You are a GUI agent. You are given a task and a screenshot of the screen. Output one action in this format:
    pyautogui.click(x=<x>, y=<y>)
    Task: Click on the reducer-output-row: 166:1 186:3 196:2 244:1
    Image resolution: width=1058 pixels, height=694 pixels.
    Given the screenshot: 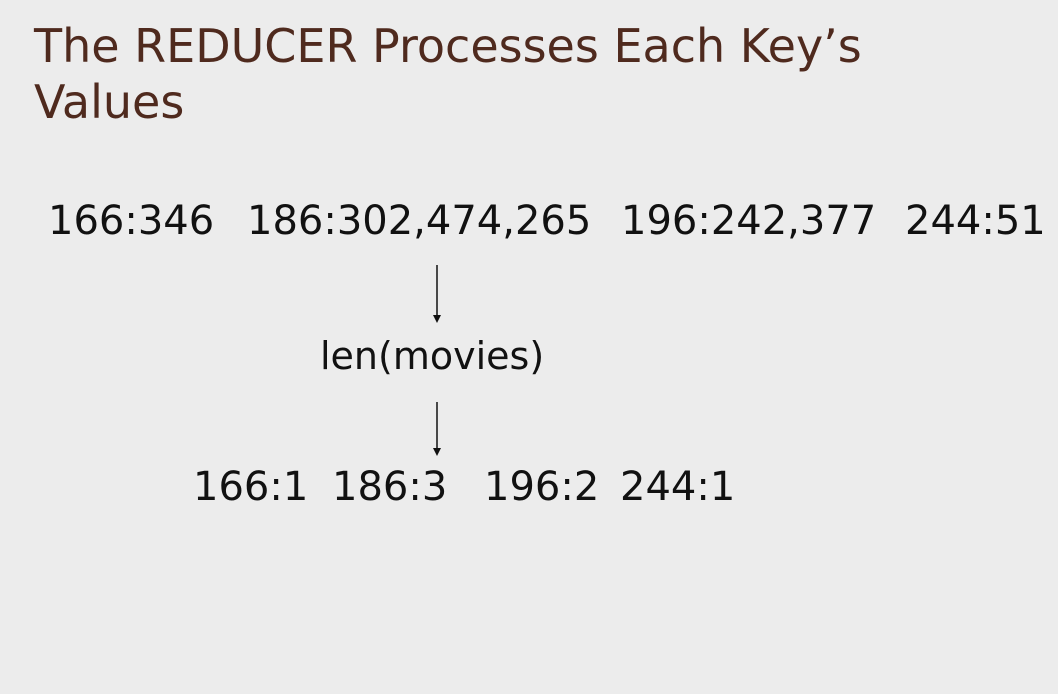 What is the action you would take?
    pyautogui.click(x=529, y=489)
    